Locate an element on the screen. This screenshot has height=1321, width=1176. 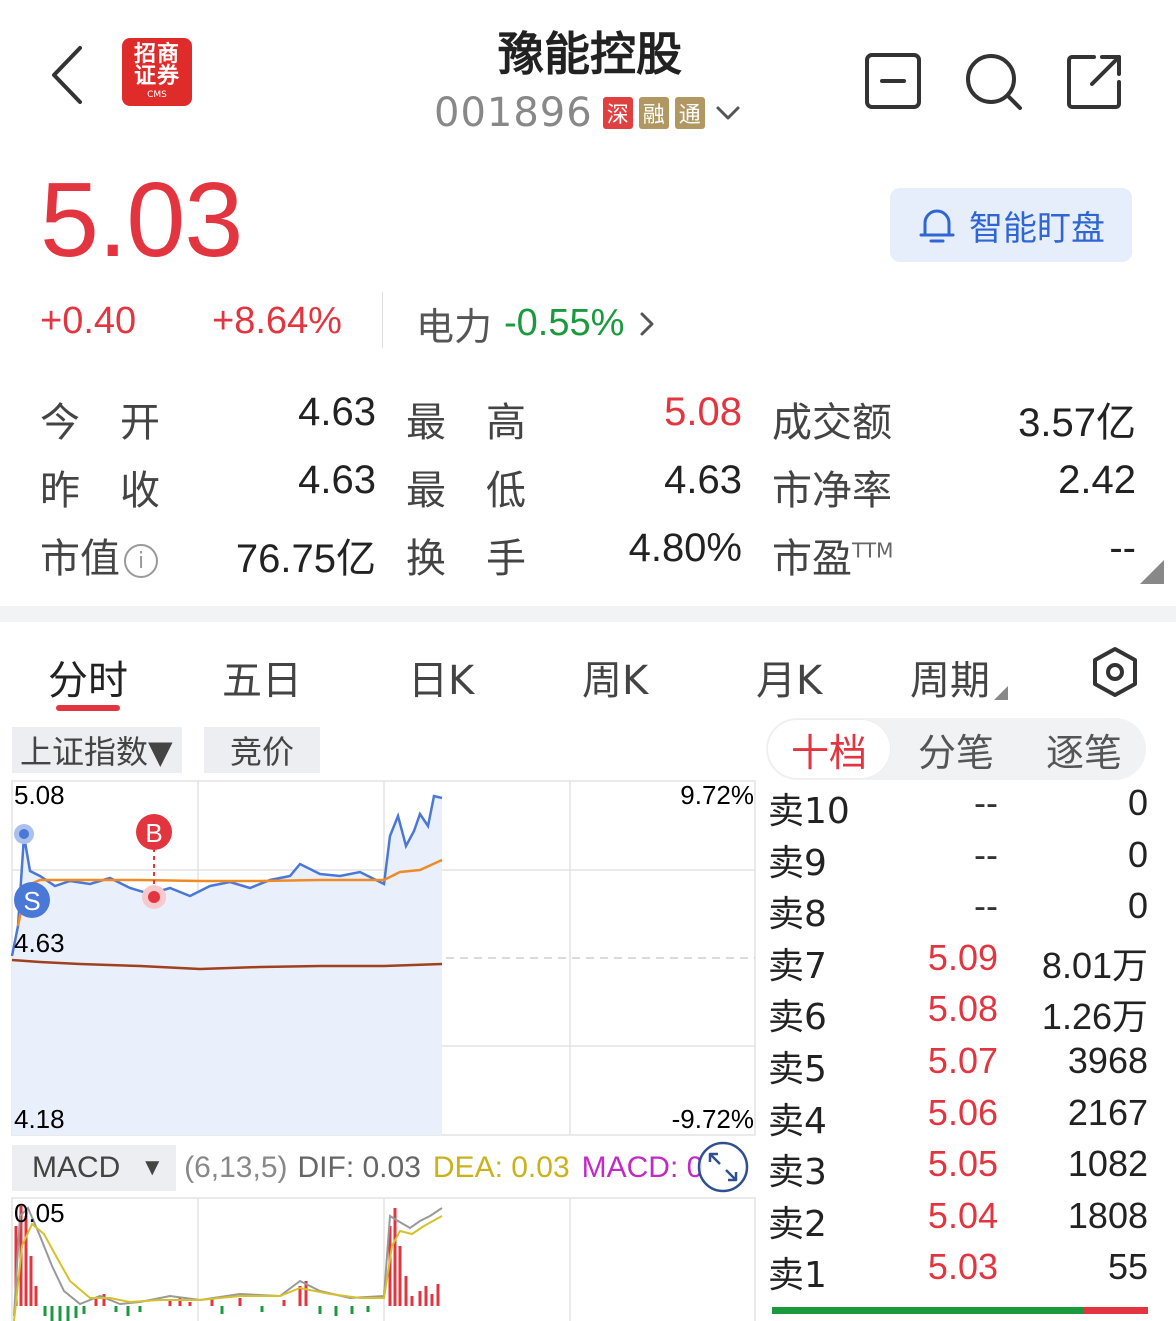
tab-period: 周期 is located at coordinates (959, 677).